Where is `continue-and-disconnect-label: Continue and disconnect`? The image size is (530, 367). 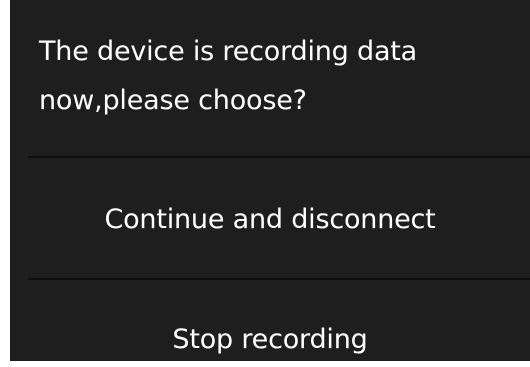 continue-and-disconnect-label: Continue and disconnect is located at coordinates (270, 219).